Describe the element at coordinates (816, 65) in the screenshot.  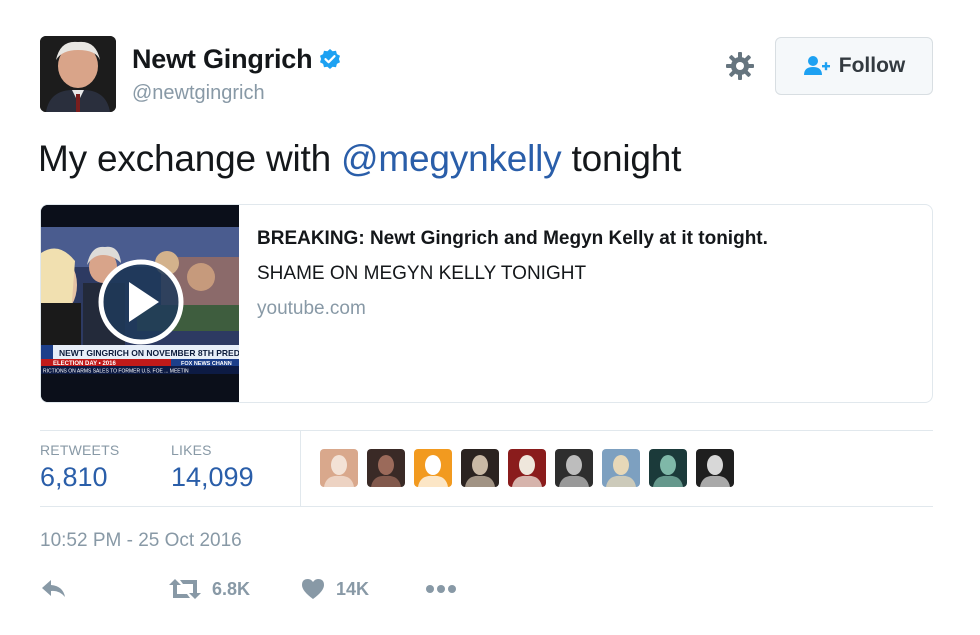
I see `user-plus-icon` at that location.